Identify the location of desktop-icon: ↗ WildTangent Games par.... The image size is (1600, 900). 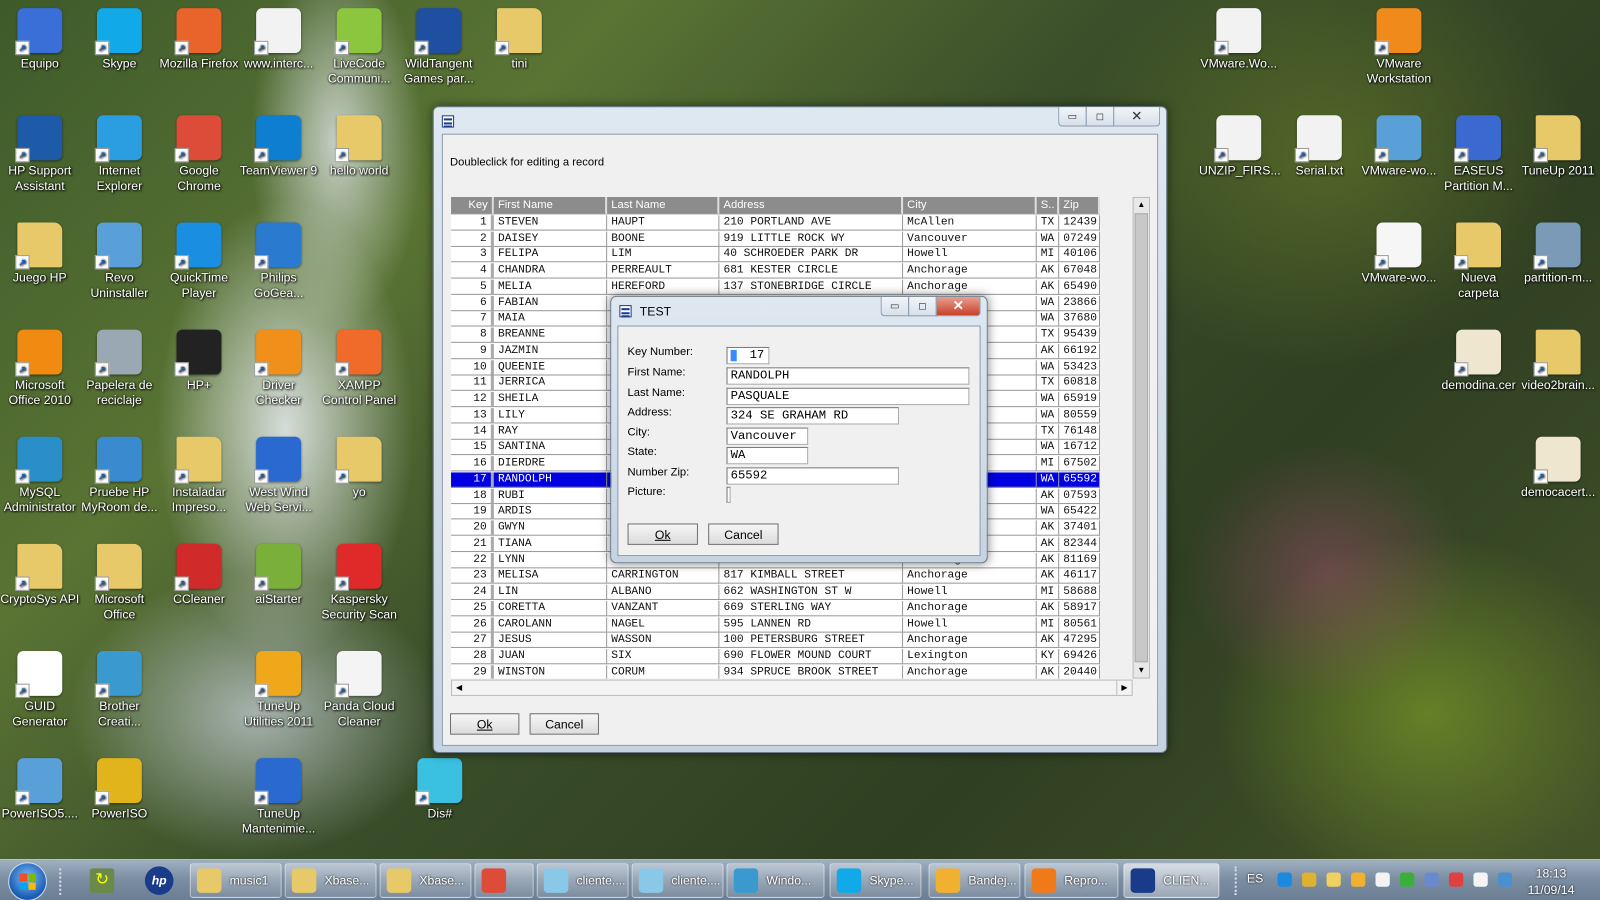
(439, 46).